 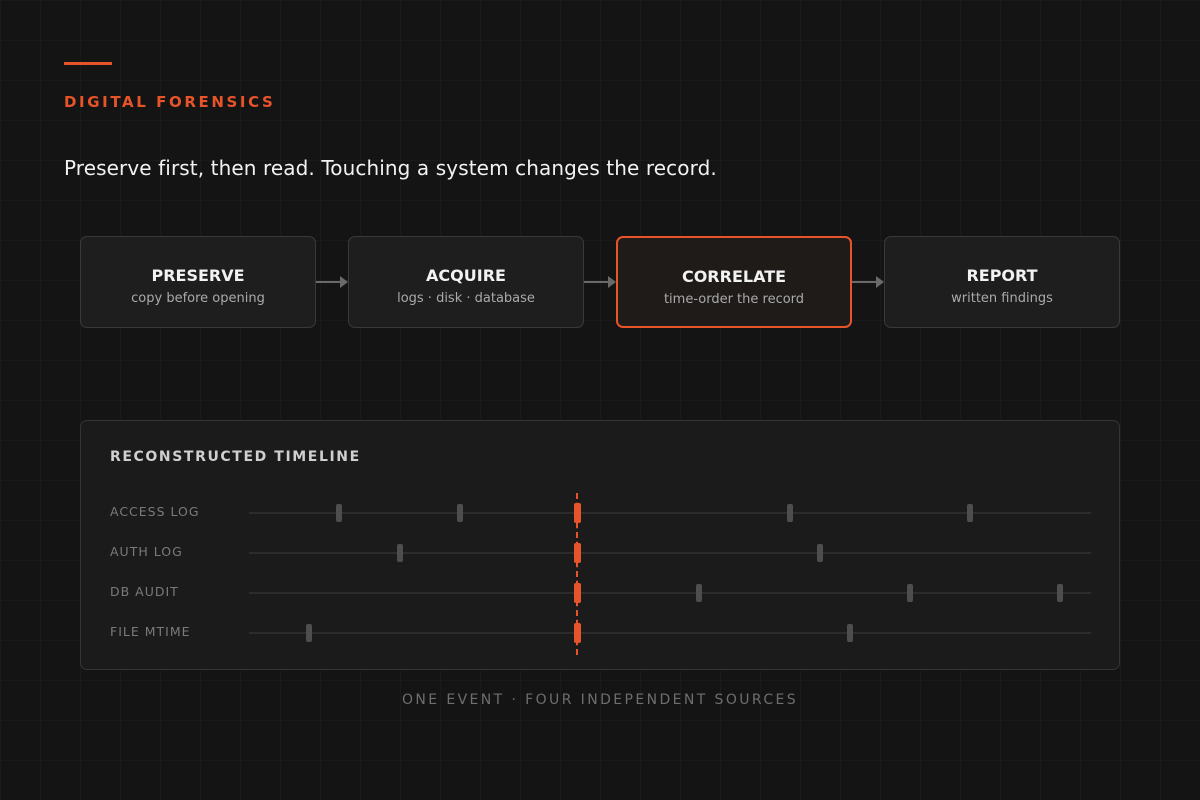 I want to click on caption: ONE EVENT · FOUR INDEPENDENT SOURCES, so click(x=600, y=700).